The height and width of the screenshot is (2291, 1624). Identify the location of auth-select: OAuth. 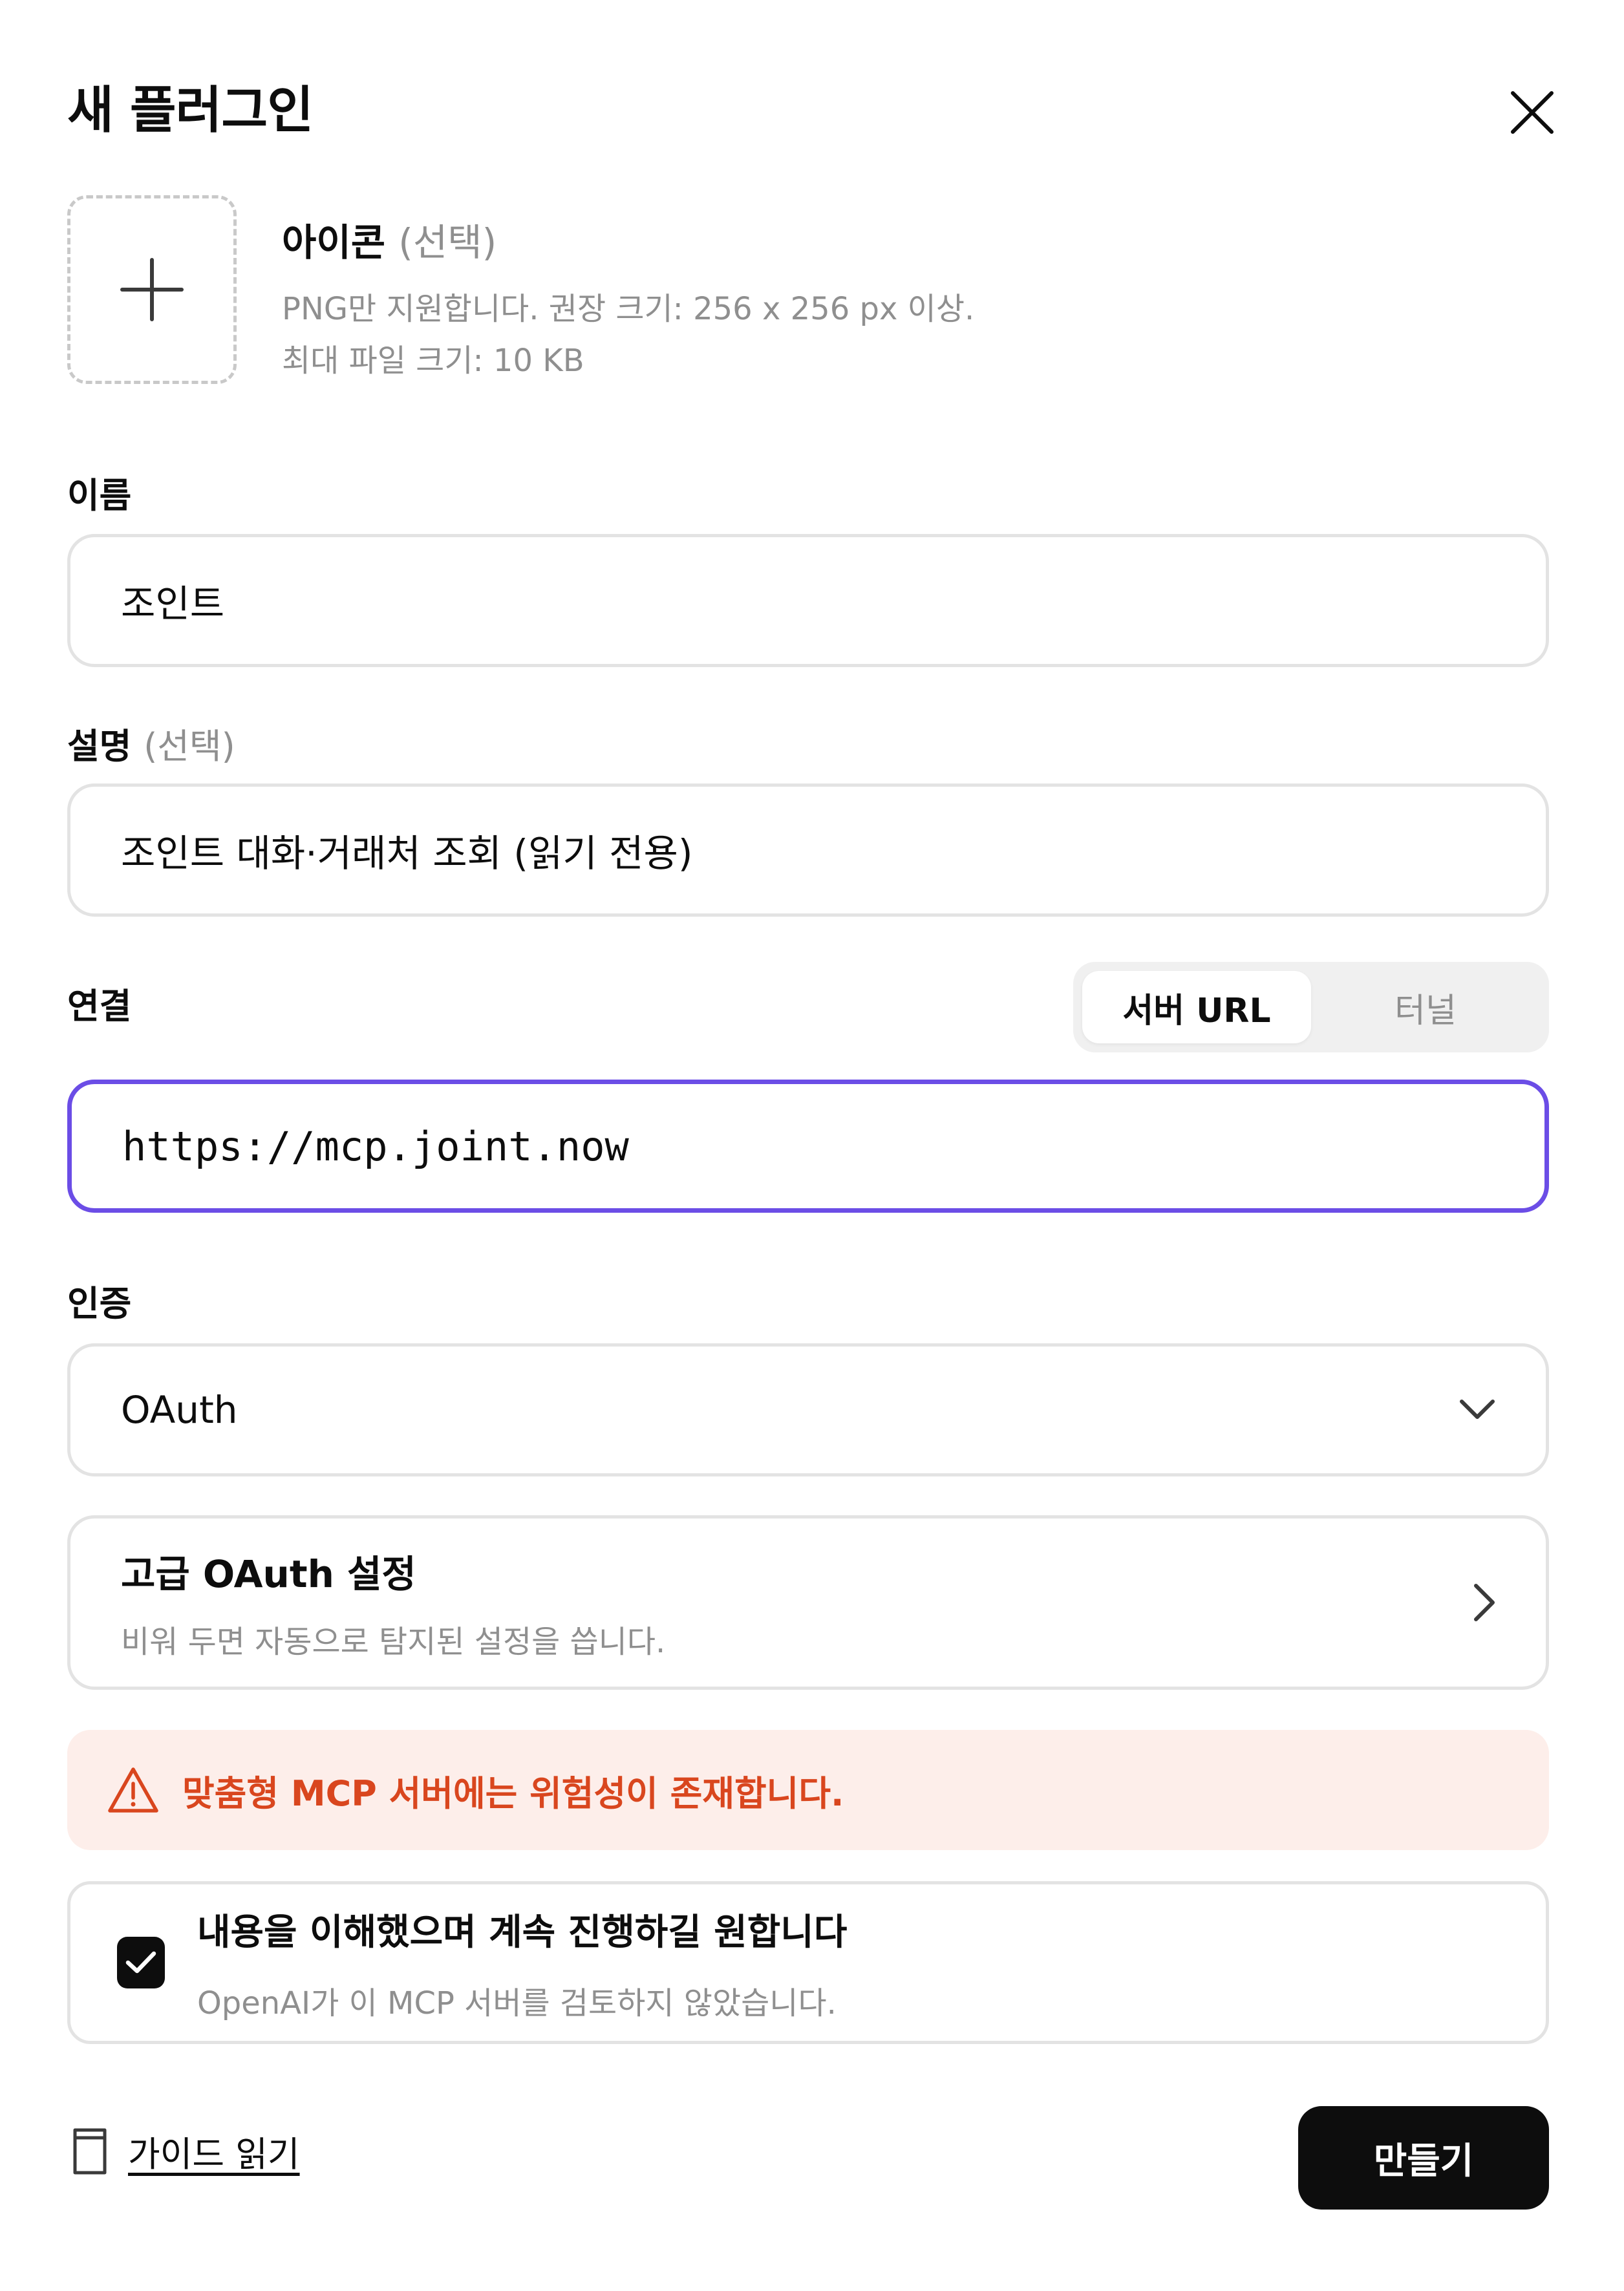
(808, 1409).